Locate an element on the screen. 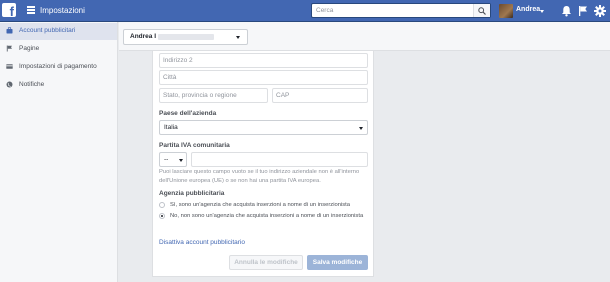 This screenshot has height=282, width=610. search-button is located at coordinates (481, 10).